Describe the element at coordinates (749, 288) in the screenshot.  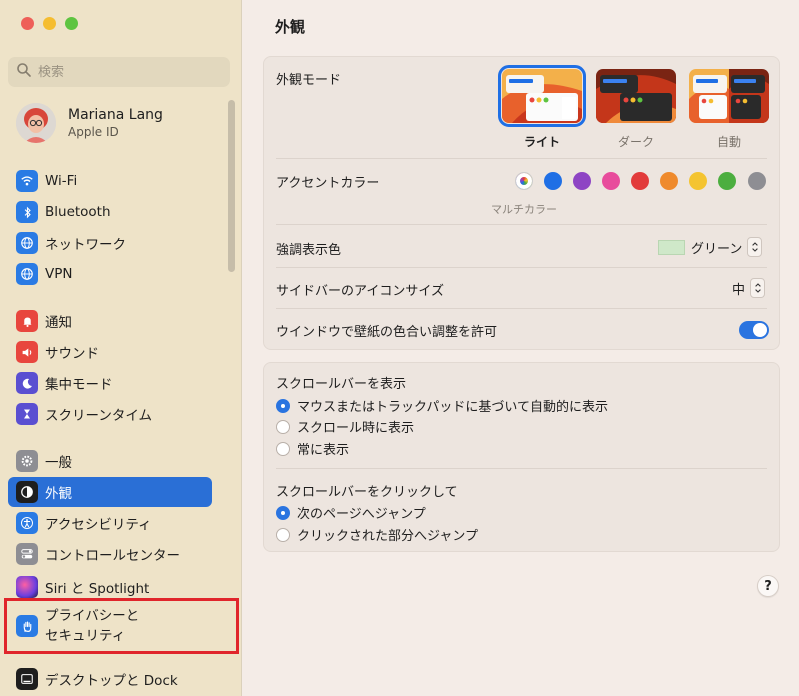
I see `sidebar-icon-size-popup: 中` at that location.